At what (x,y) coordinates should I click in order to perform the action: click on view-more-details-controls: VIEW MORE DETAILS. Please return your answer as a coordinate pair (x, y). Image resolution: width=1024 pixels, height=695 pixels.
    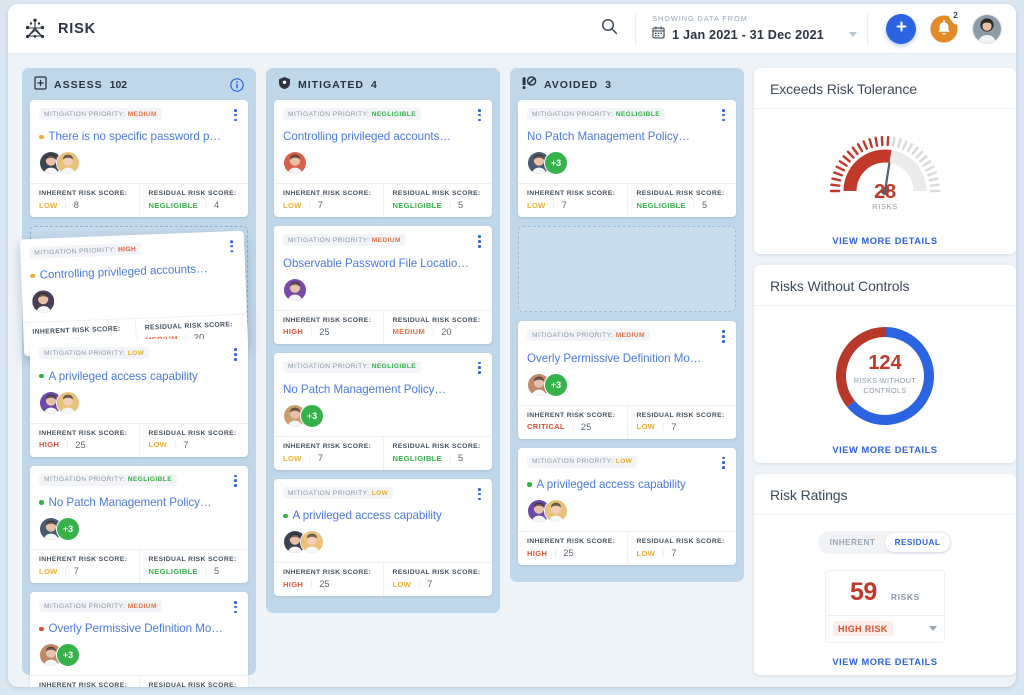
    Looking at the image, I should click on (884, 450).